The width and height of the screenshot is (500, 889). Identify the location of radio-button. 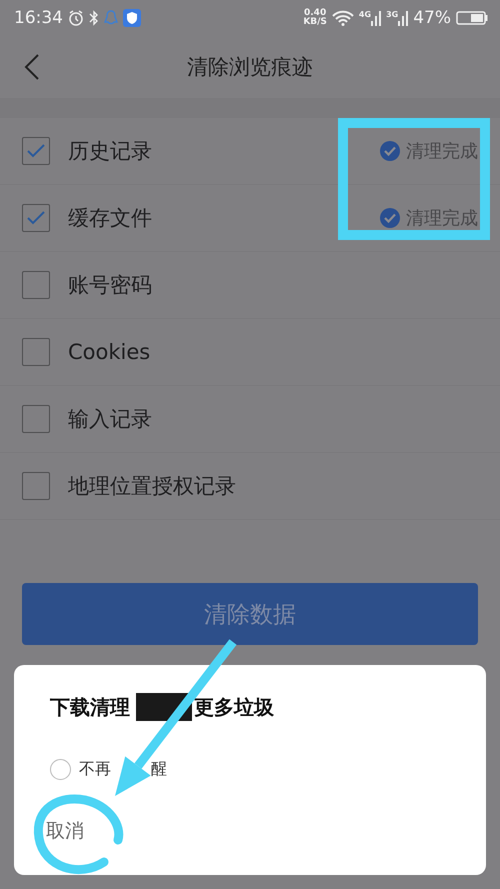
(60, 769).